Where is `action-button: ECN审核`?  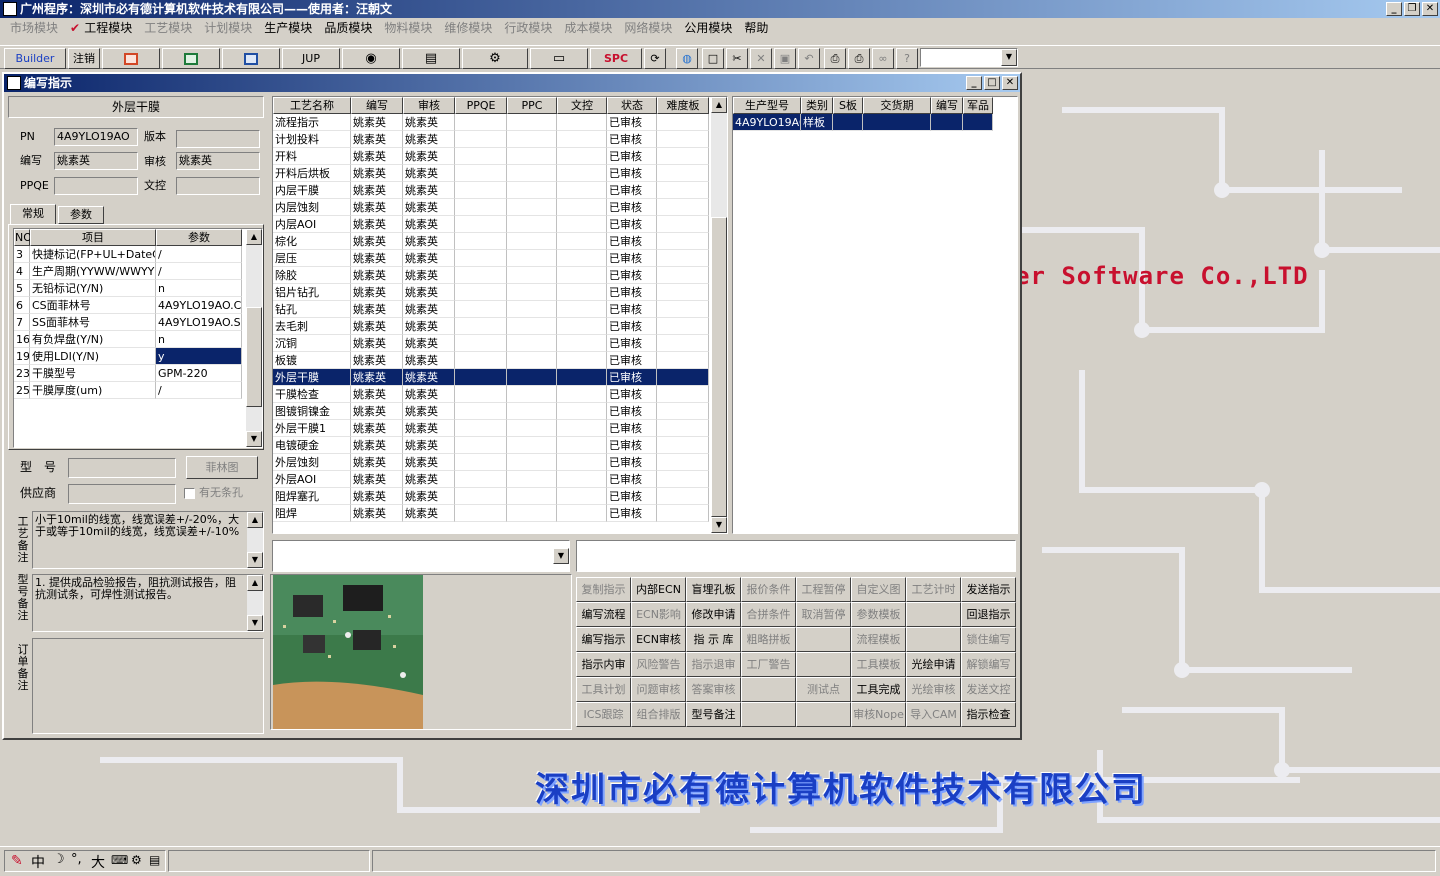 action-button: ECN审核 is located at coordinates (658, 639).